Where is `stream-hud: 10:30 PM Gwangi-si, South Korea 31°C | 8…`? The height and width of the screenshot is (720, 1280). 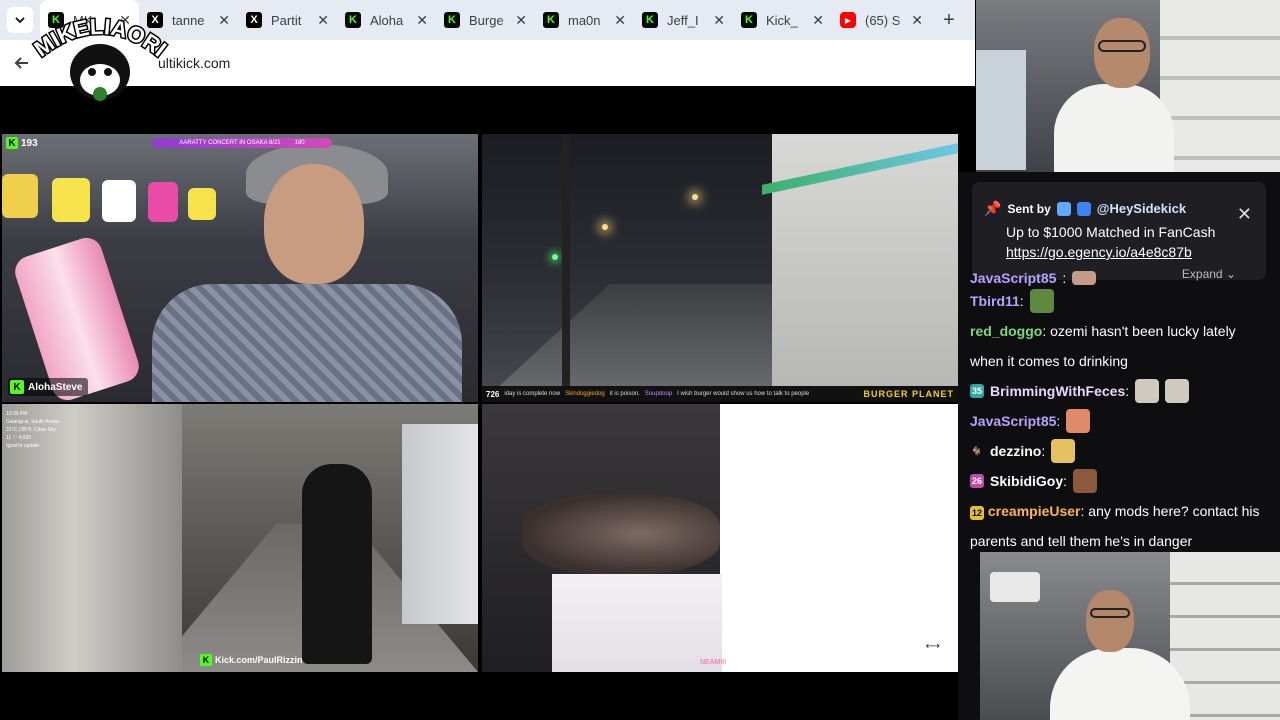 stream-hud: 10:30 PM Gwangi-si, South Korea 31°C | 8… is located at coordinates (32, 430).